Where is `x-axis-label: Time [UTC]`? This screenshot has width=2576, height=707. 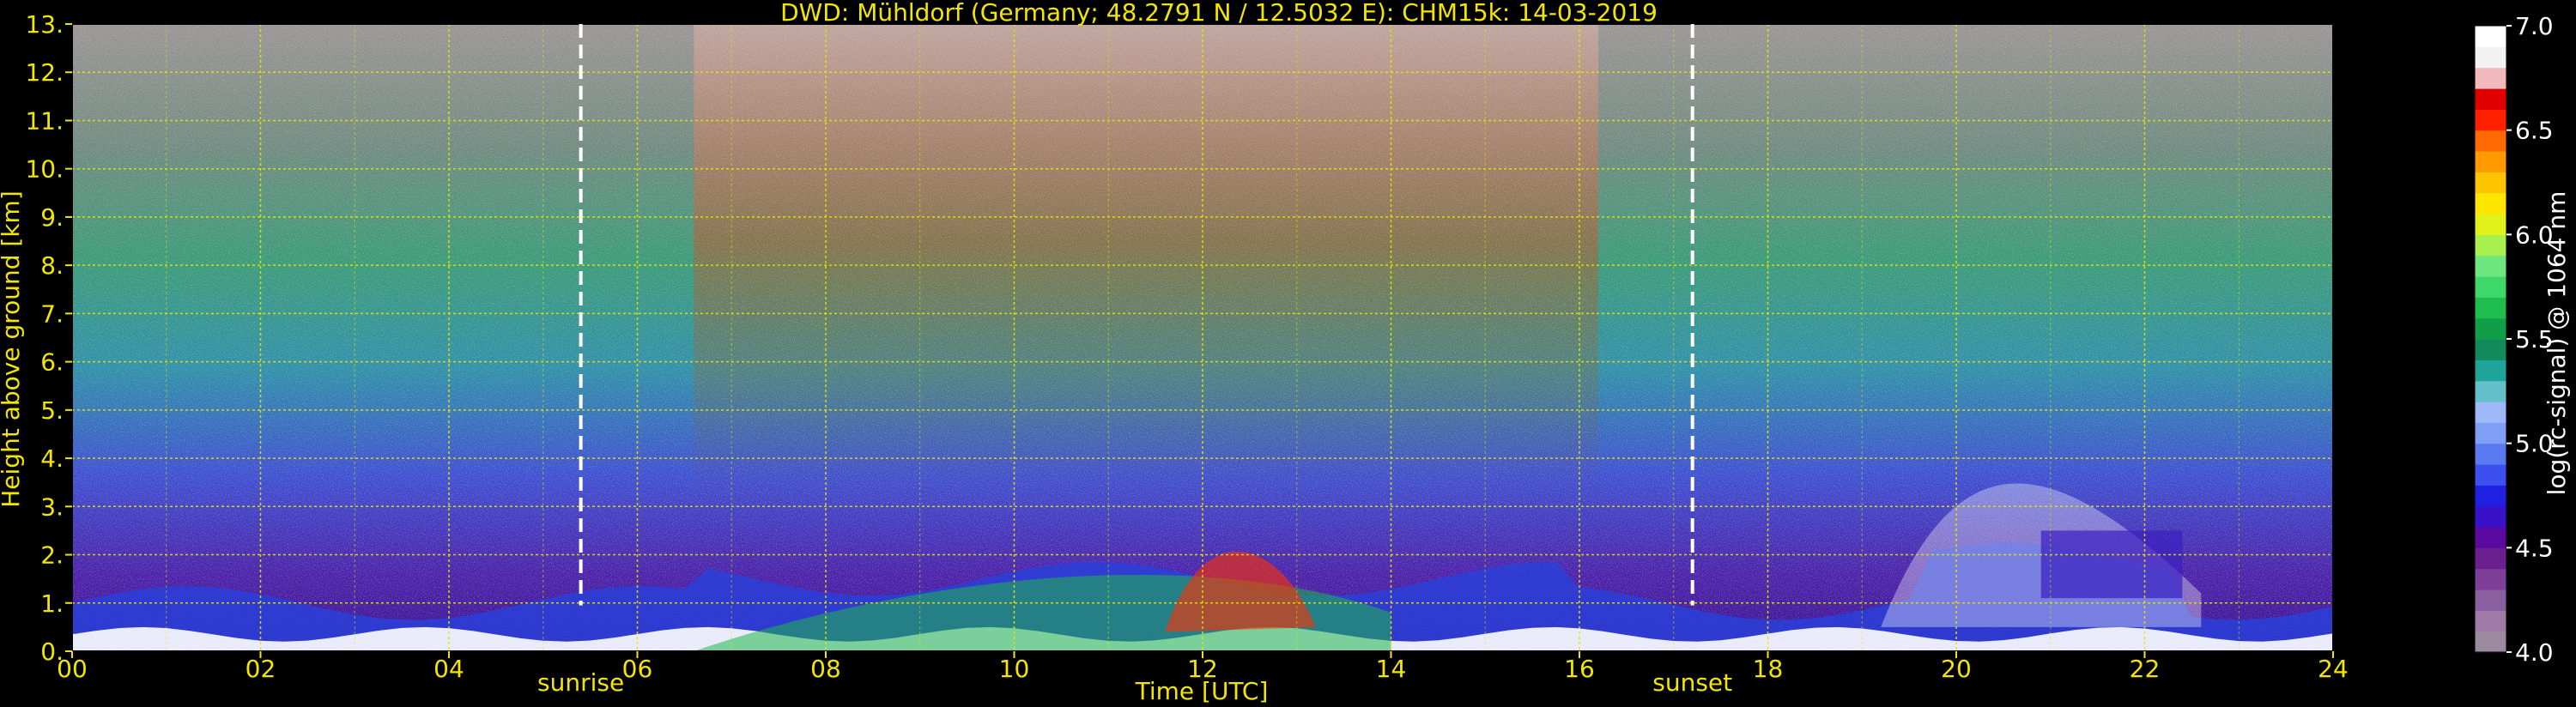 x-axis-label: Time [UTC] is located at coordinates (1202, 691).